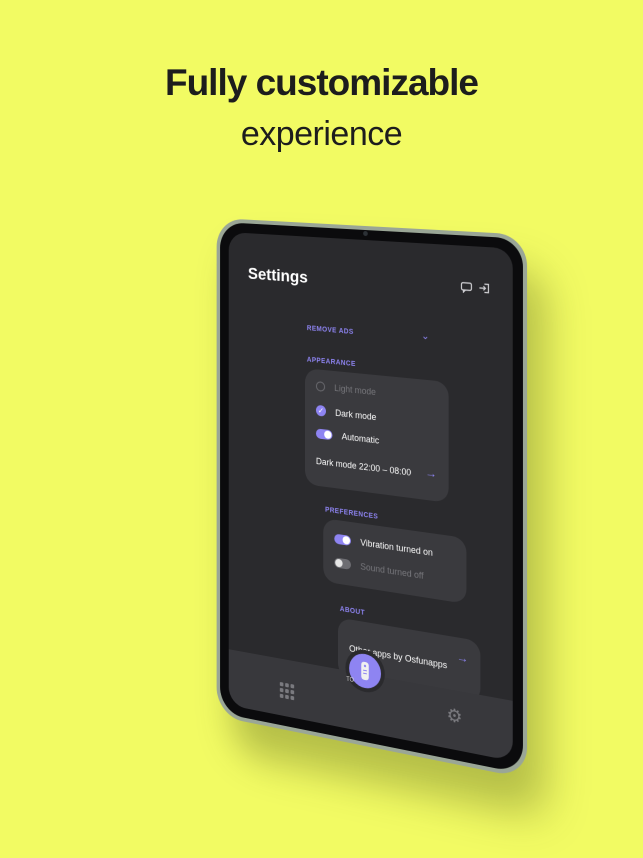  Describe the element at coordinates (484, 288) in the screenshot. I see `login-icon` at that location.